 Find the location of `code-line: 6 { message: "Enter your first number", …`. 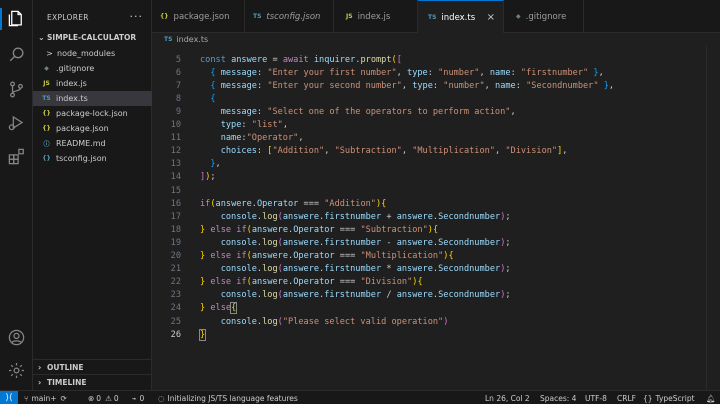

code-line: 6 { message: "Enter your first number", … is located at coordinates (378, 72).